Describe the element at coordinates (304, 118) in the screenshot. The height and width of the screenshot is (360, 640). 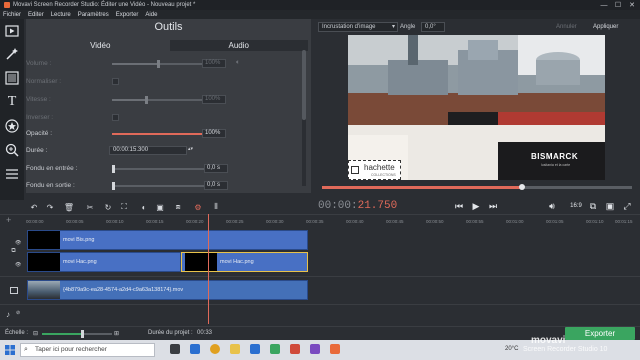
I see `panel-scrollbar` at that location.